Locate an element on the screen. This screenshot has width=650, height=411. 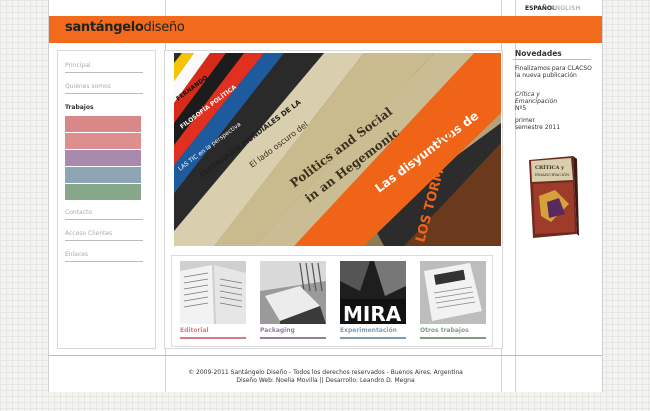
thumb-packaging: Packaging is located at coordinates (293, 302).